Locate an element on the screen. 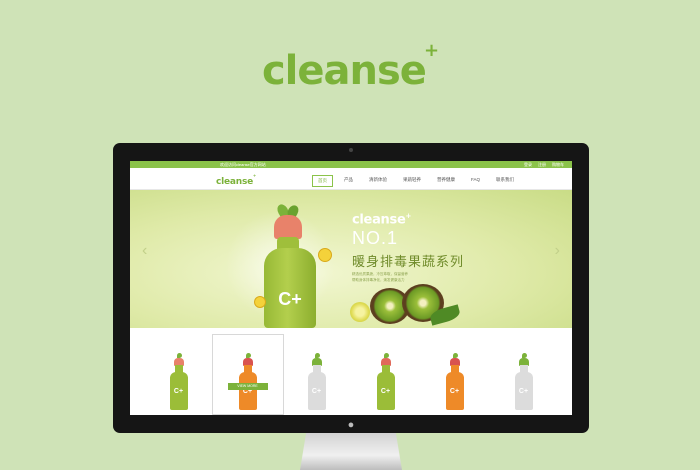 The image size is (700, 470). nav-item-faq: FAQ is located at coordinates (475, 181).